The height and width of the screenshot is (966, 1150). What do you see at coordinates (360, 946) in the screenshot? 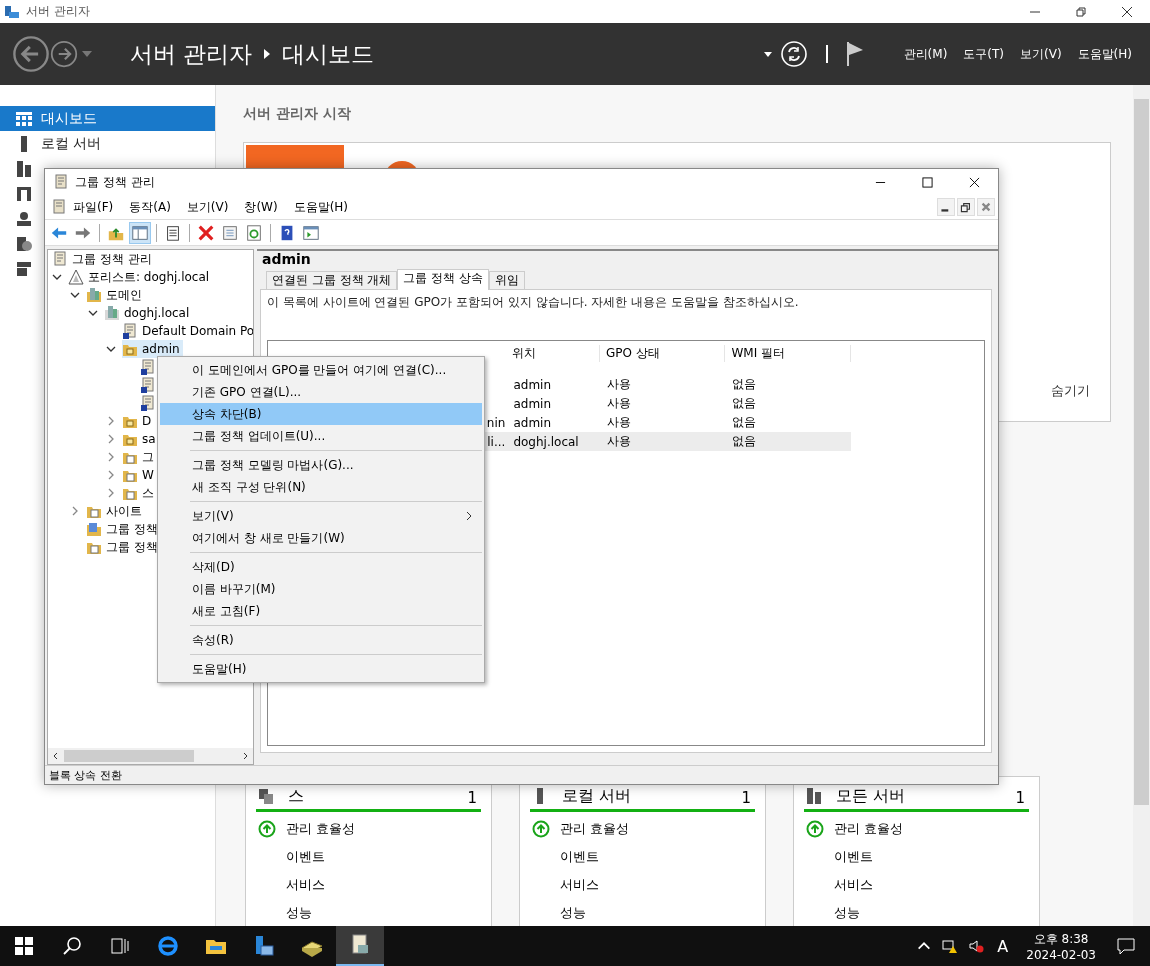
I see `document-app-button` at bounding box center [360, 946].